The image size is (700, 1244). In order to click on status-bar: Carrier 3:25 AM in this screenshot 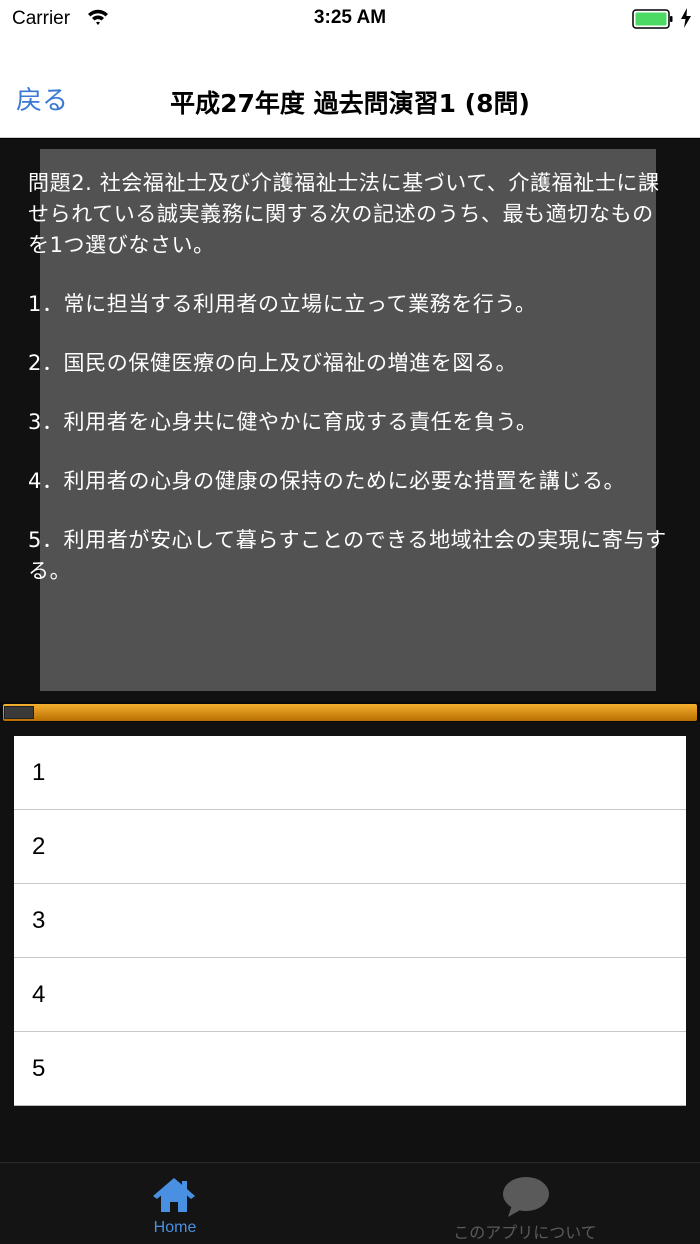, I will do `click(350, 20)`.